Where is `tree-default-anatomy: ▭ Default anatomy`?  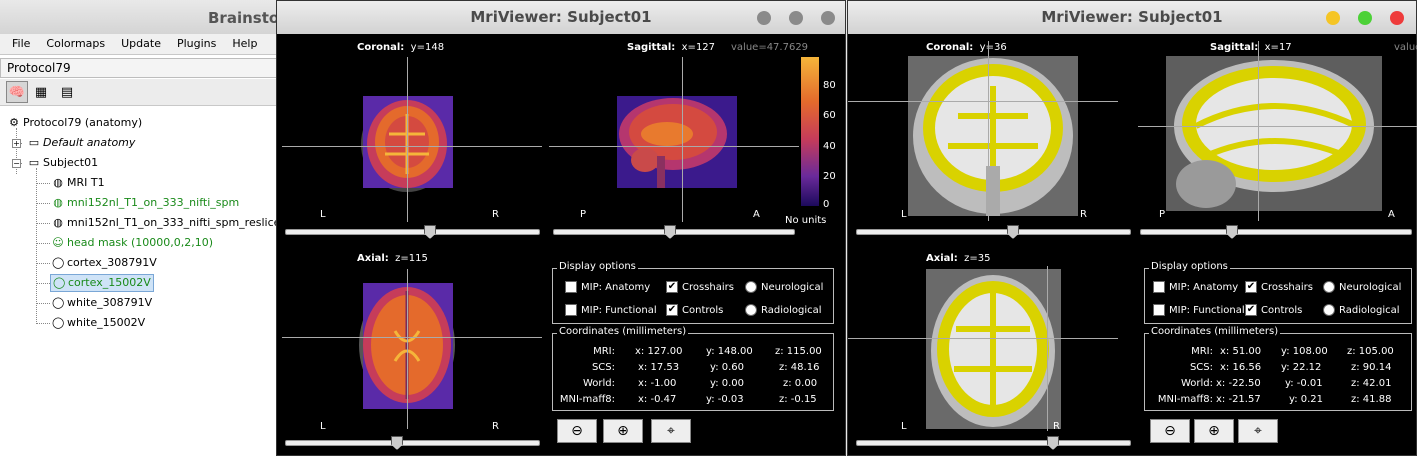 tree-default-anatomy: ▭ Default anatomy is located at coordinates (82, 143).